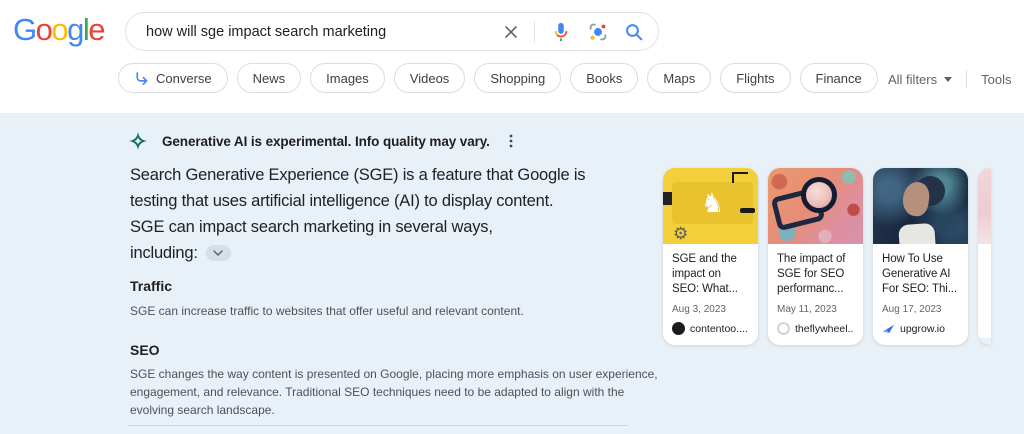  What do you see at coordinates (218, 253) in the screenshot?
I see `expand-answer-button` at bounding box center [218, 253].